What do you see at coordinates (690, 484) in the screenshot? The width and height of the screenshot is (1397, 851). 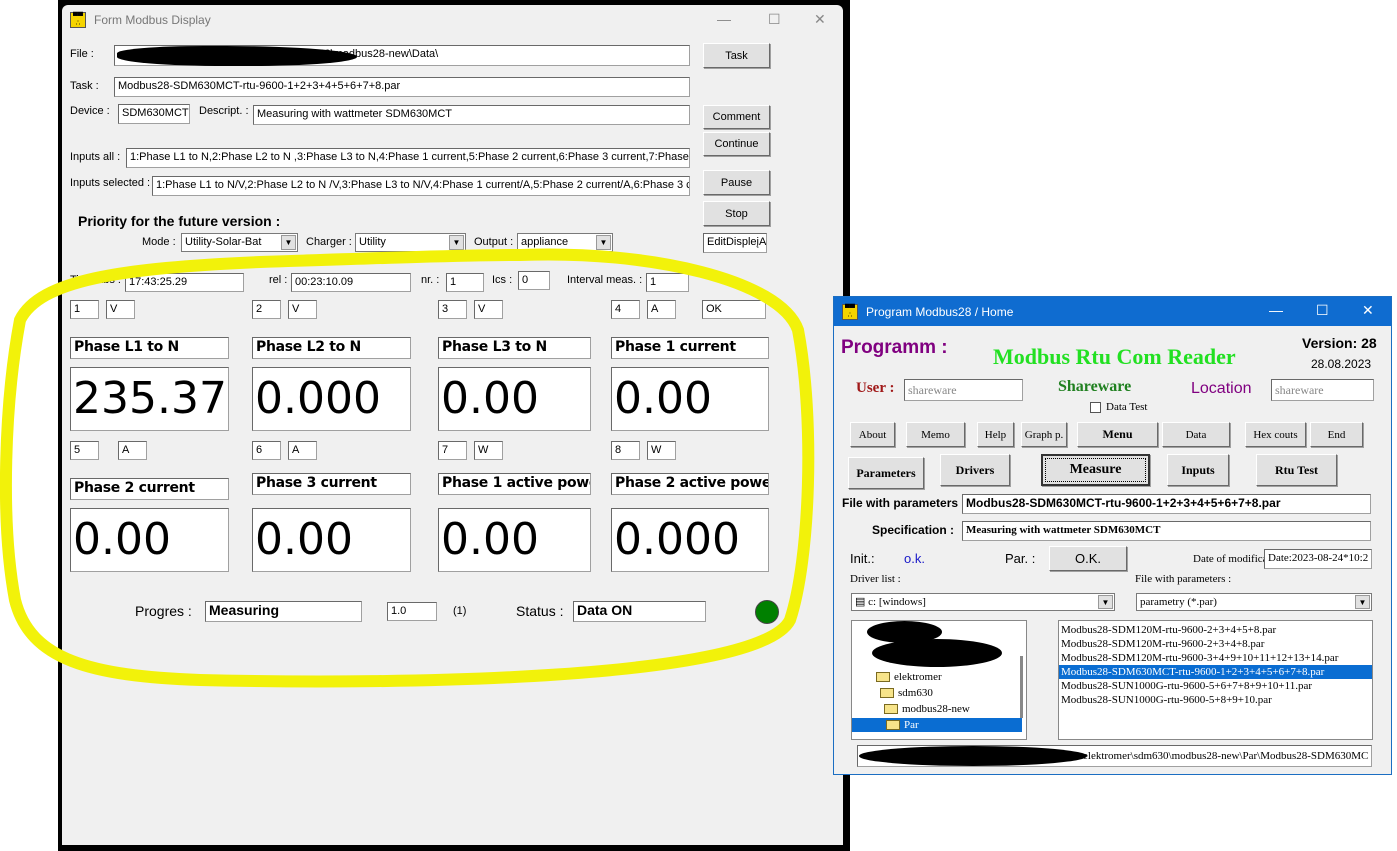 I see `channel-label: Phase 2 active power` at bounding box center [690, 484].